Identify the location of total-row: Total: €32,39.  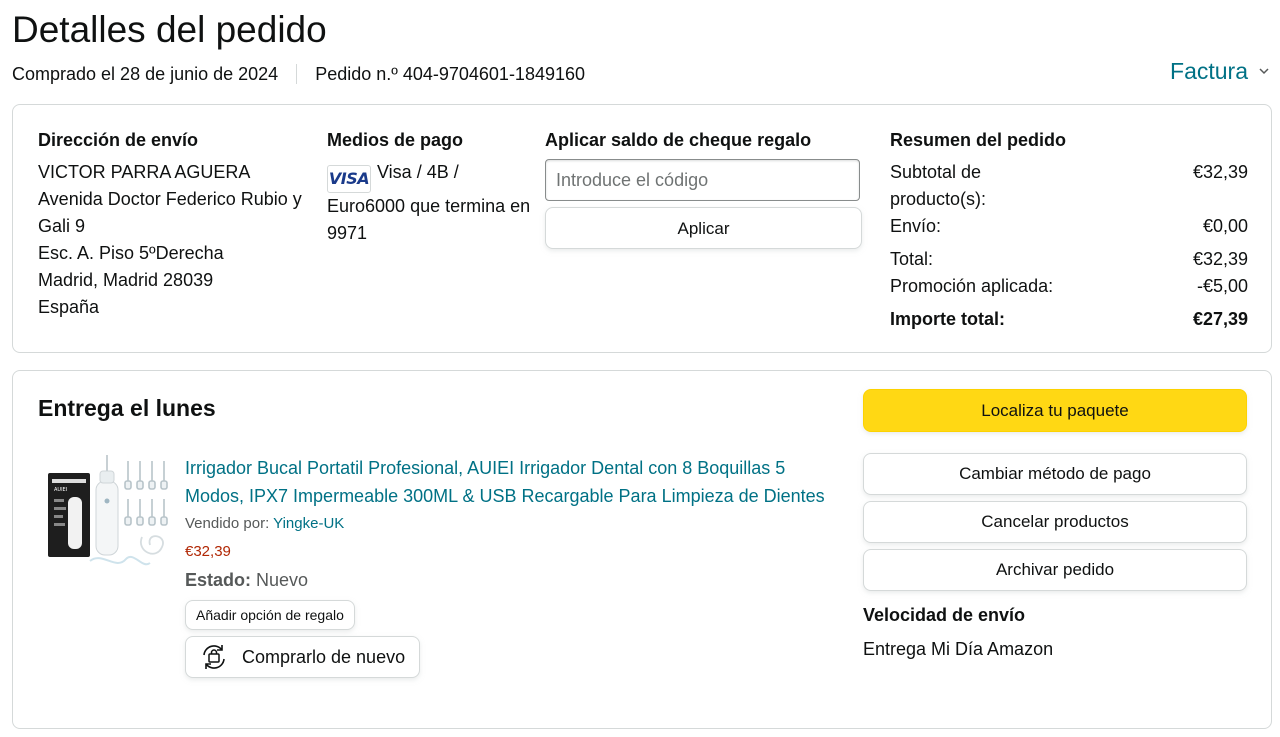
(1069, 259).